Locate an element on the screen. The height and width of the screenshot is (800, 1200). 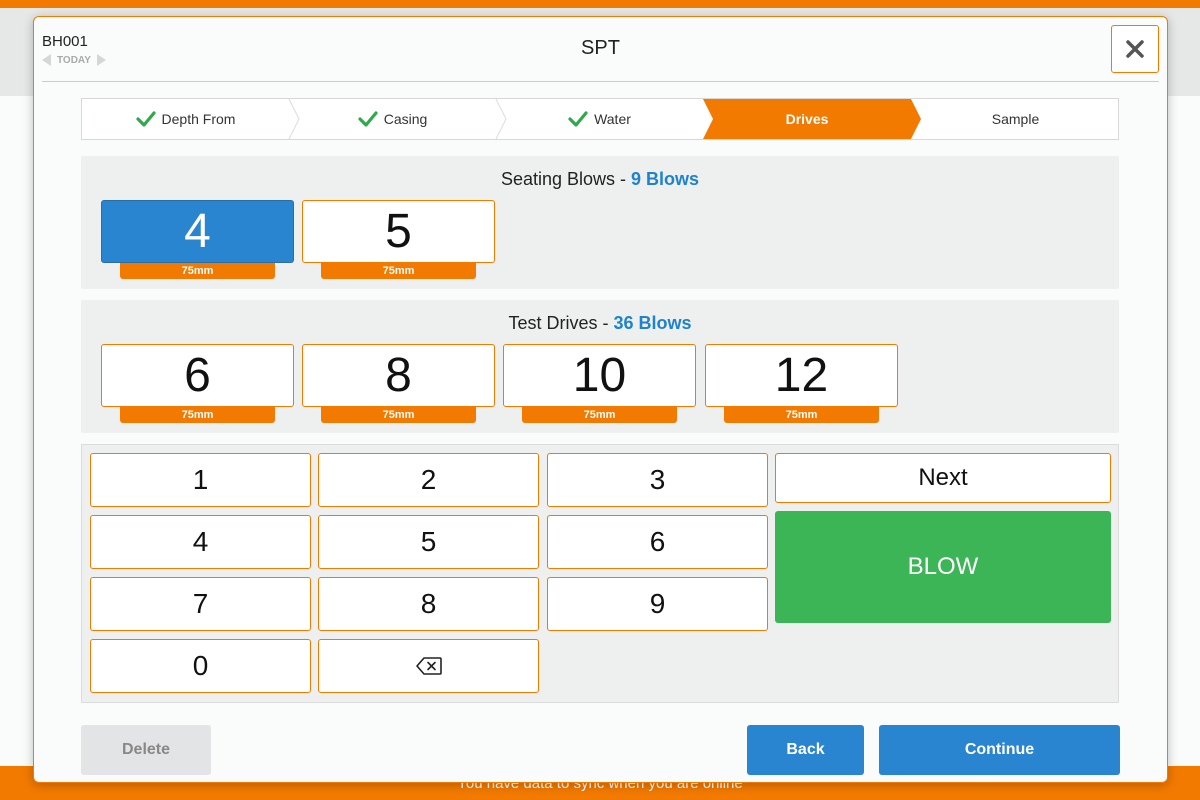
seating-blows-title: Seating Blows - 9 Blows is located at coordinates (600, 179).